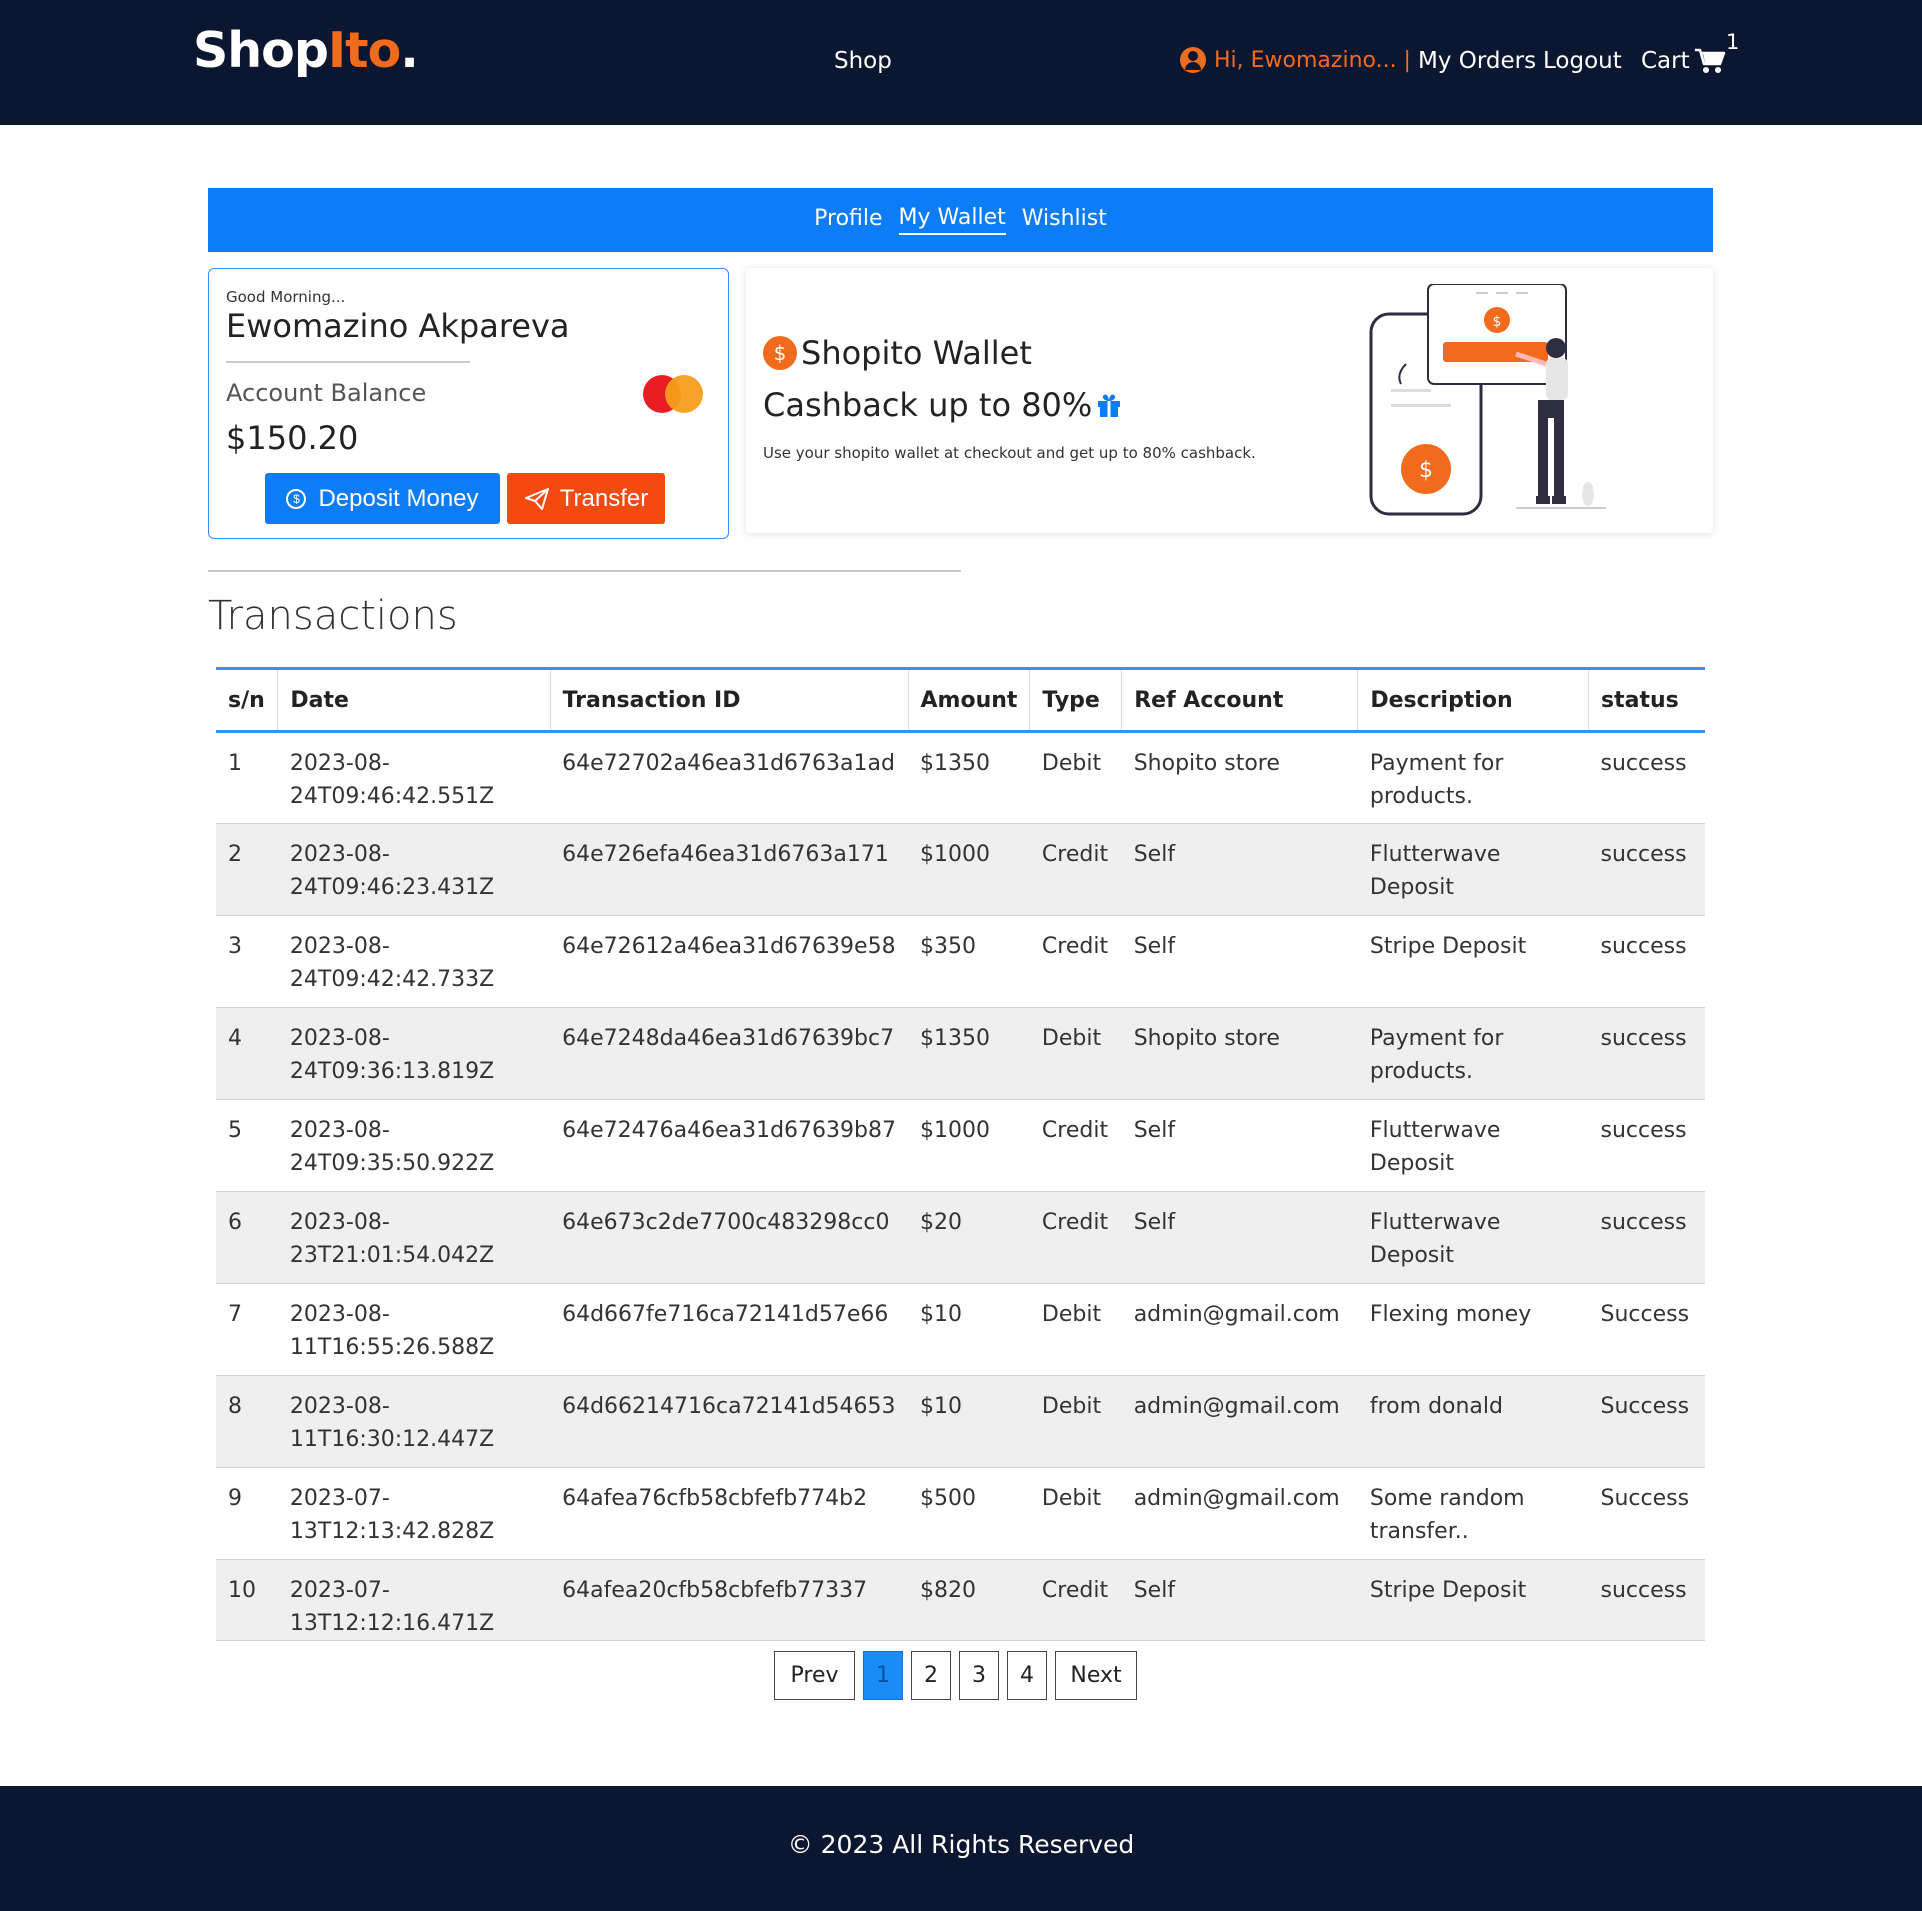  I want to click on cell-date: 2023-08- 11T16:30:12.447Z, so click(414, 1421).